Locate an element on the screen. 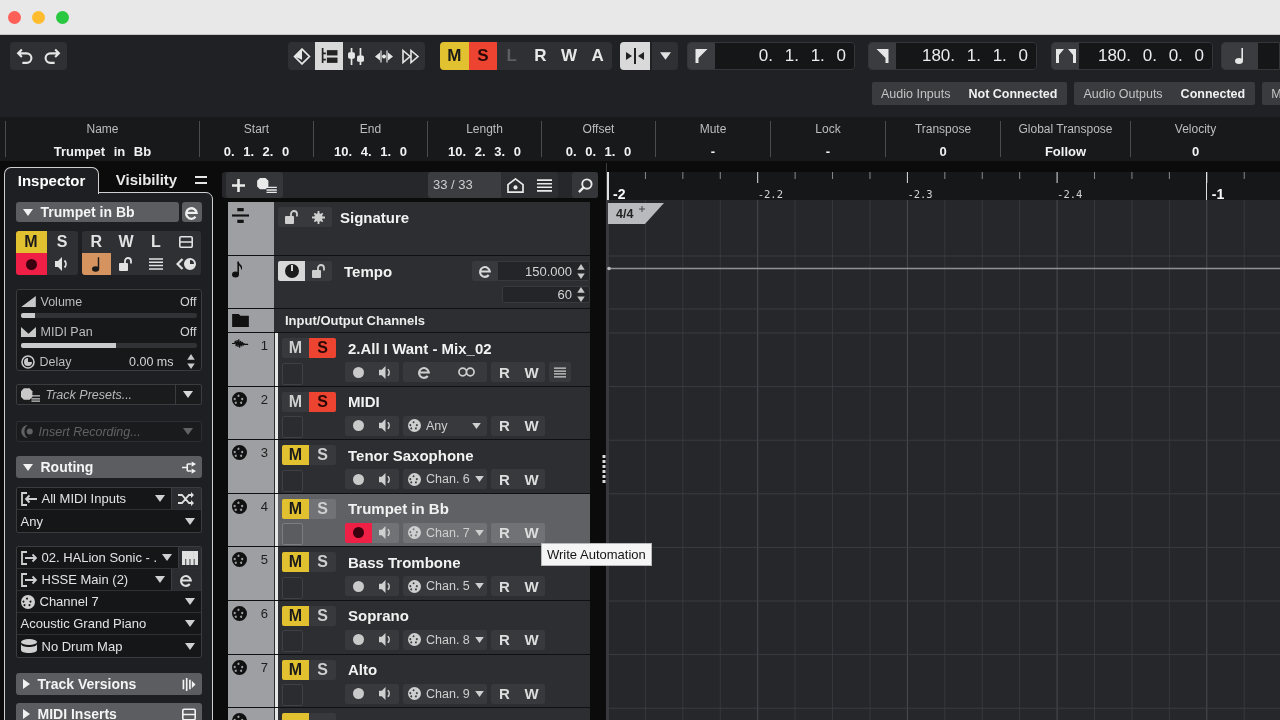  section-header: Track Versions is located at coordinates (108, 684).